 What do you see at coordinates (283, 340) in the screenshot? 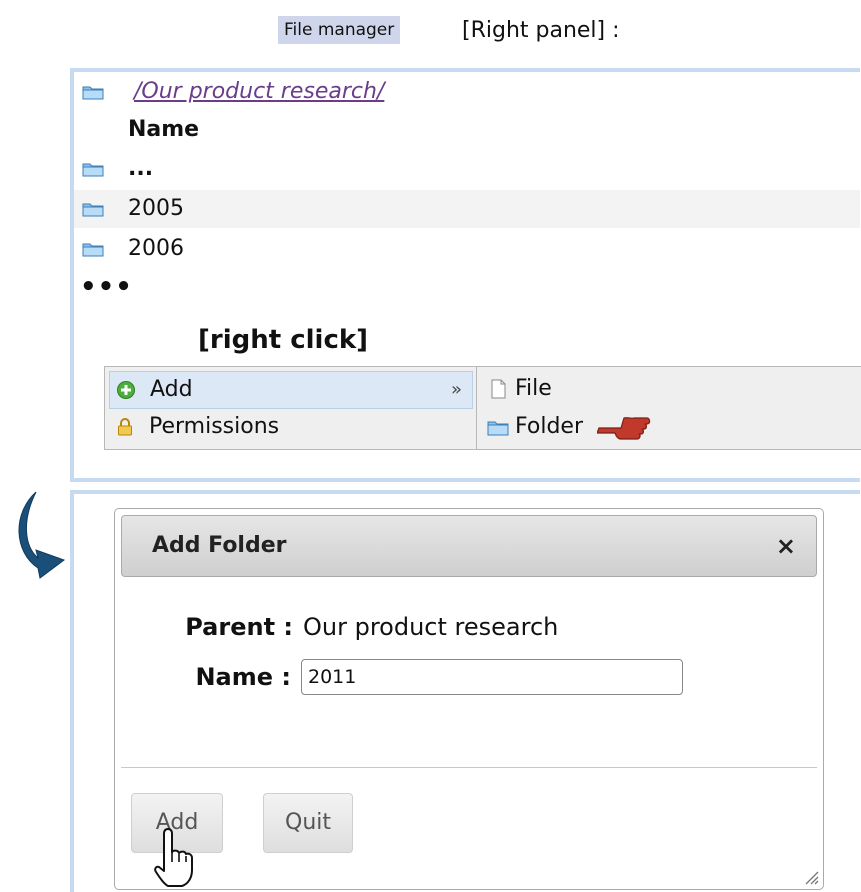
I see `right-click-hint: [right click]` at bounding box center [283, 340].